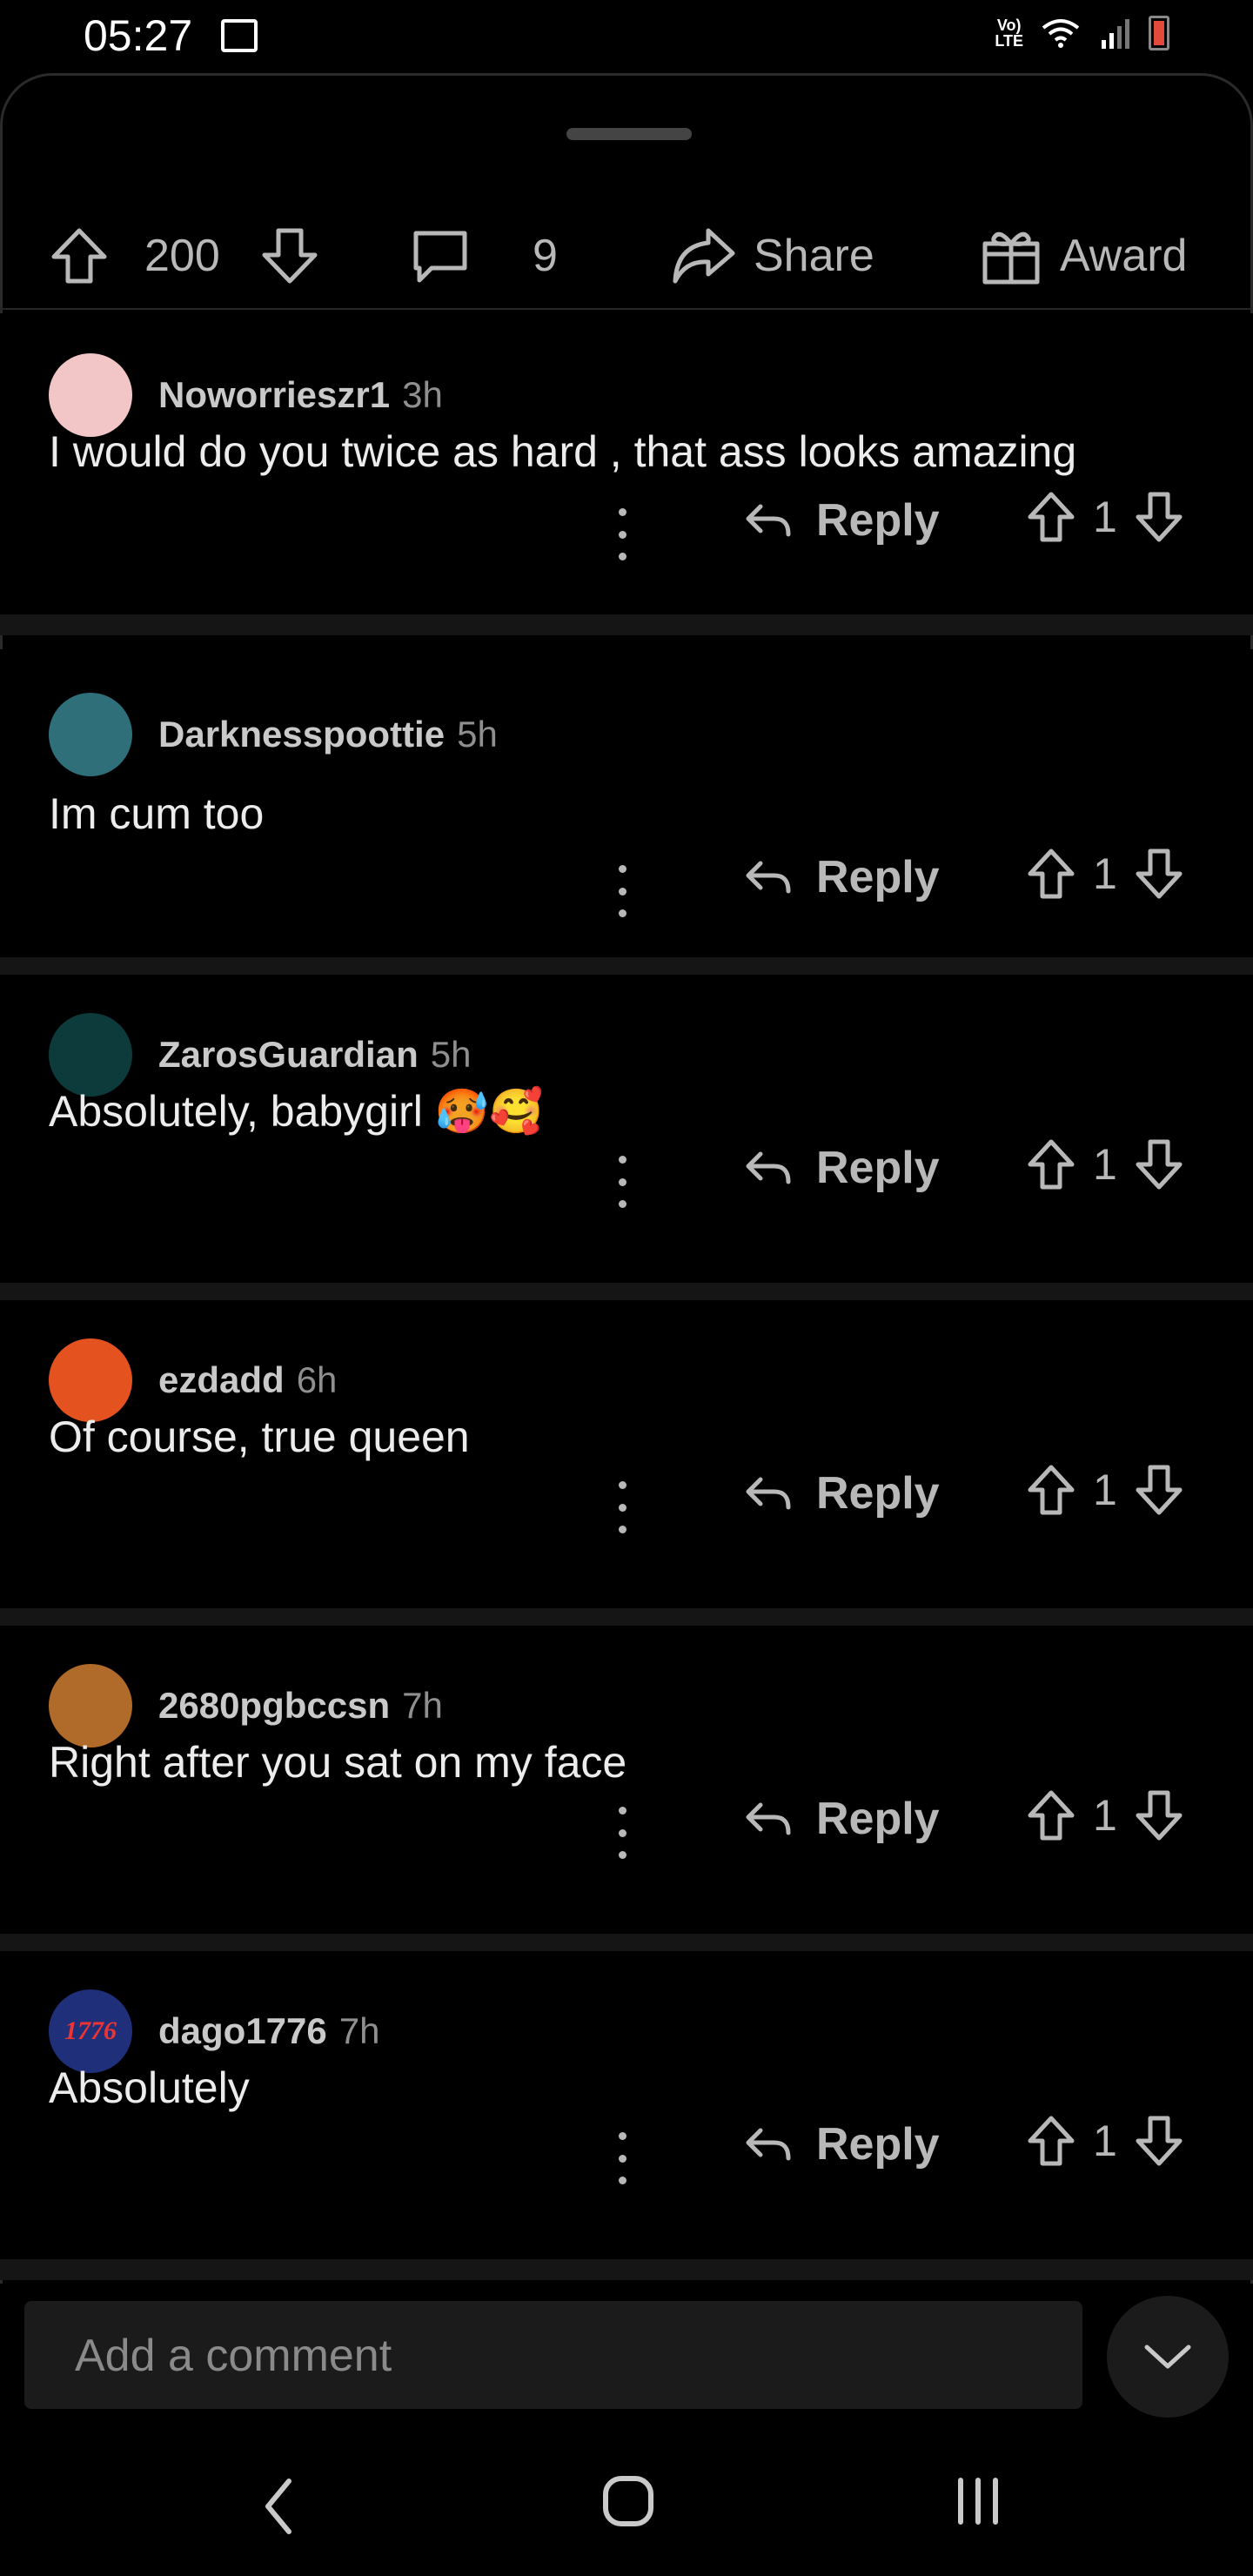  Describe the element at coordinates (978, 2501) in the screenshot. I see `recents-icon` at that location.